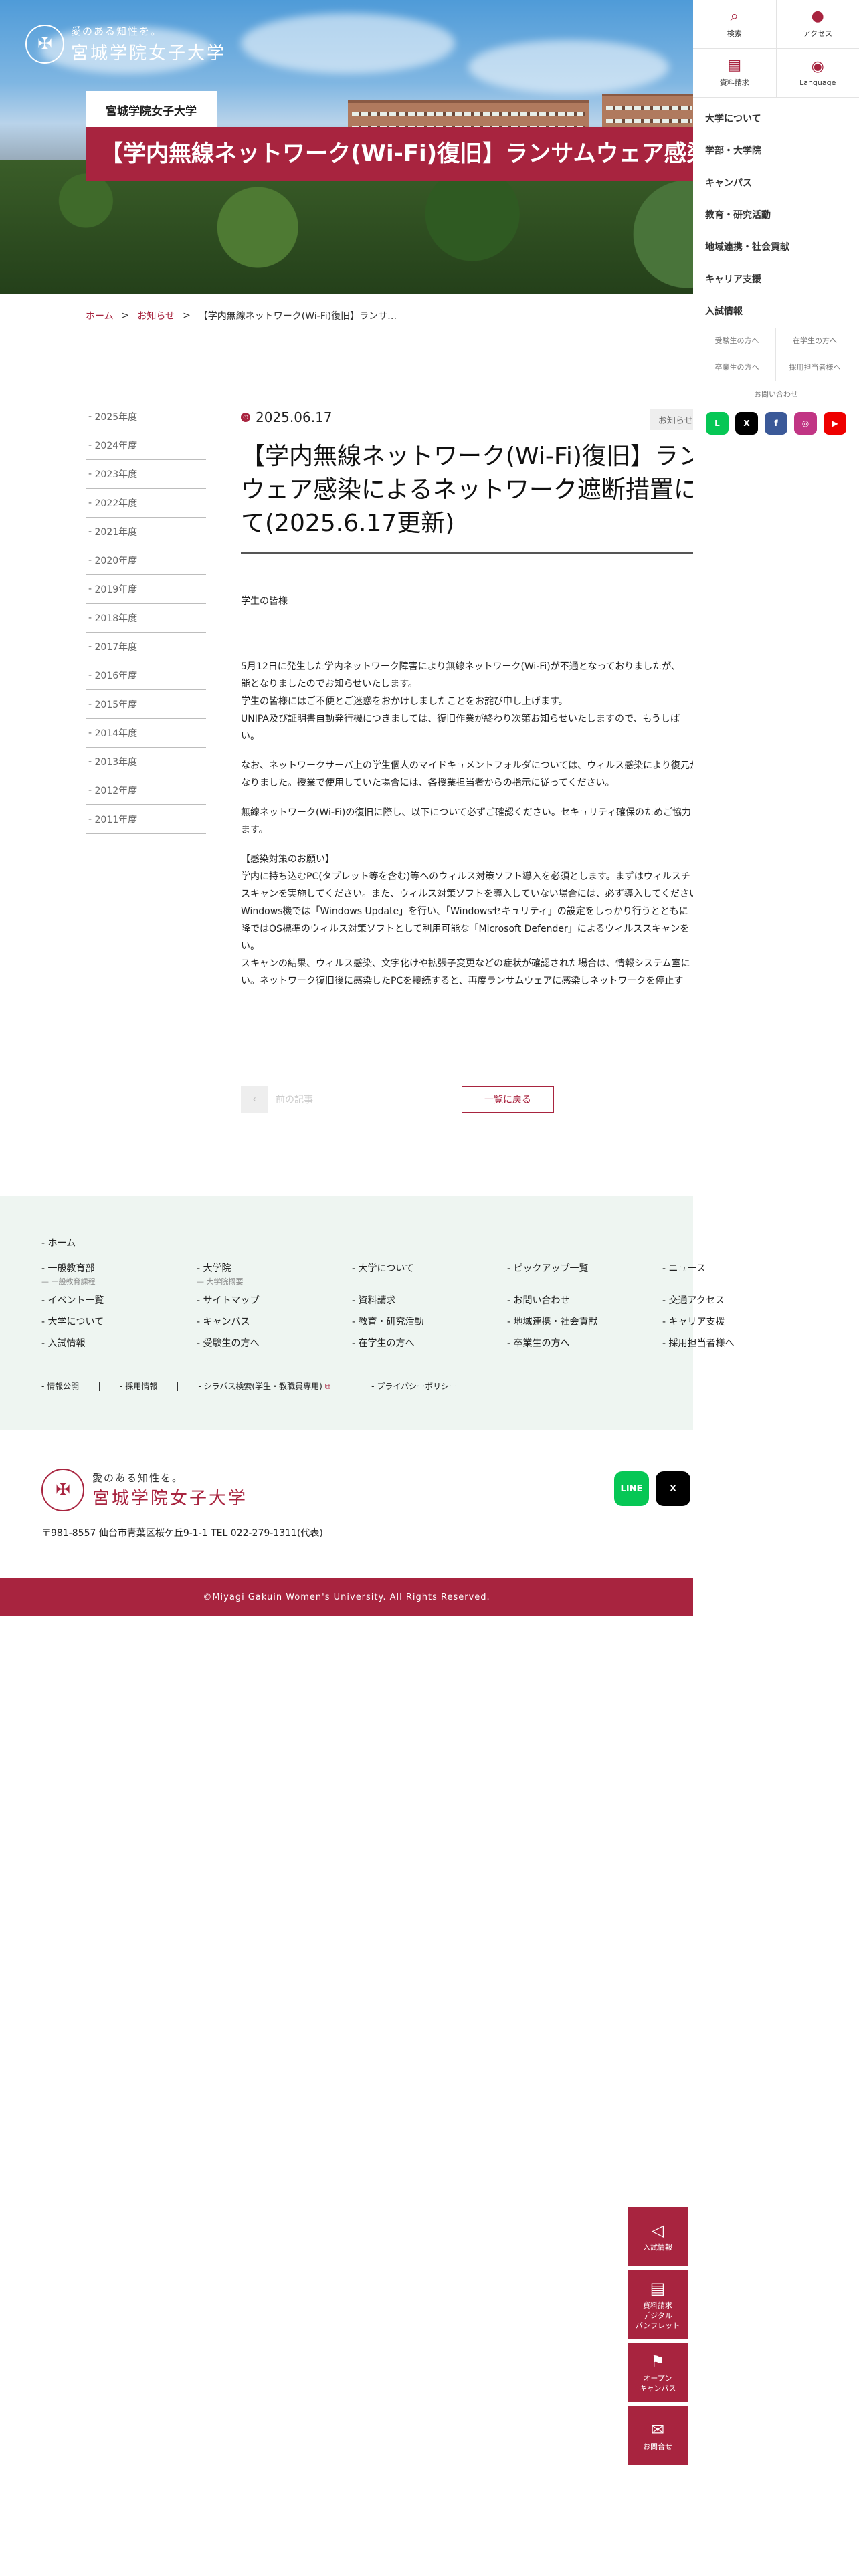 This screenshot has width=859, height=2576. Describe the element at coordinates (584, 1322) in the screenshot. I see `footer-link: - 地域連携・社会貢献` at that location.